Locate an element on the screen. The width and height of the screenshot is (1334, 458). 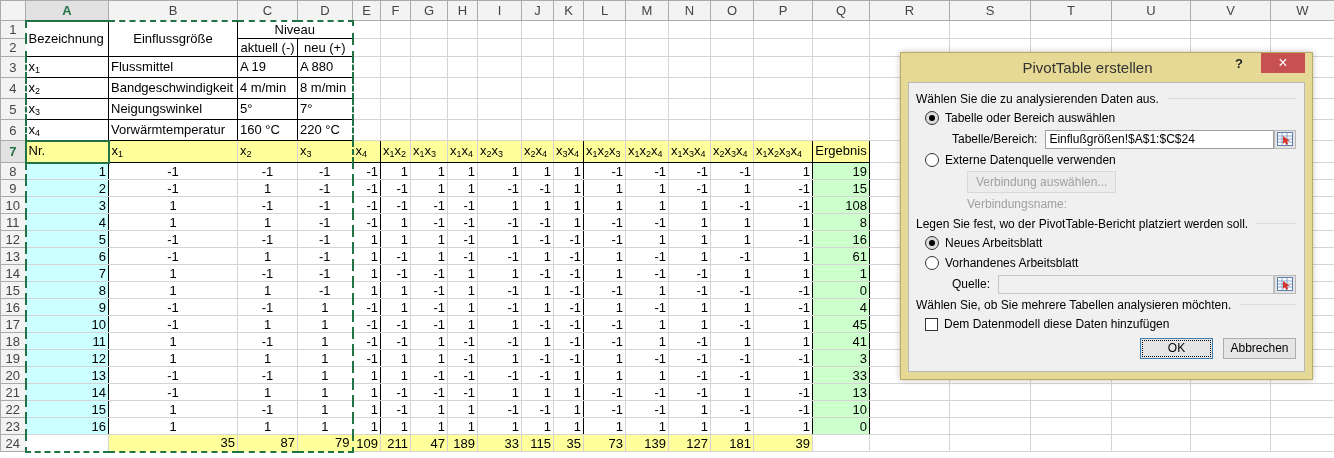
radio-button: Vorhandenes Arbeitsblatt is located at coordinates (1002, 263).